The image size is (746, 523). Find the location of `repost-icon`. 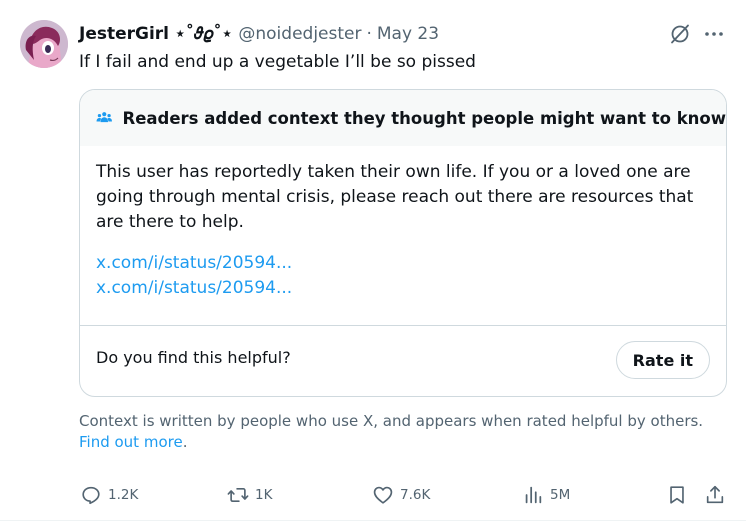

repost-icon is located at coordinates (238, 495).